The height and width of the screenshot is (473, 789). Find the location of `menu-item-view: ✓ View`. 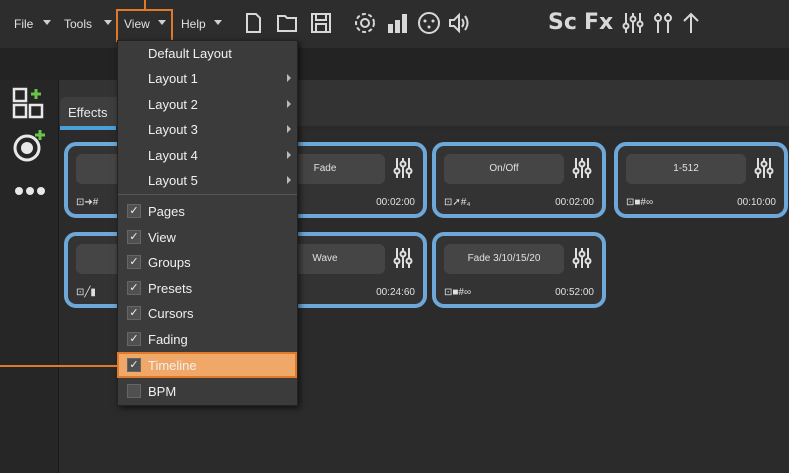

menu-item-view: ✓ View is located at coordinates (207, 237).